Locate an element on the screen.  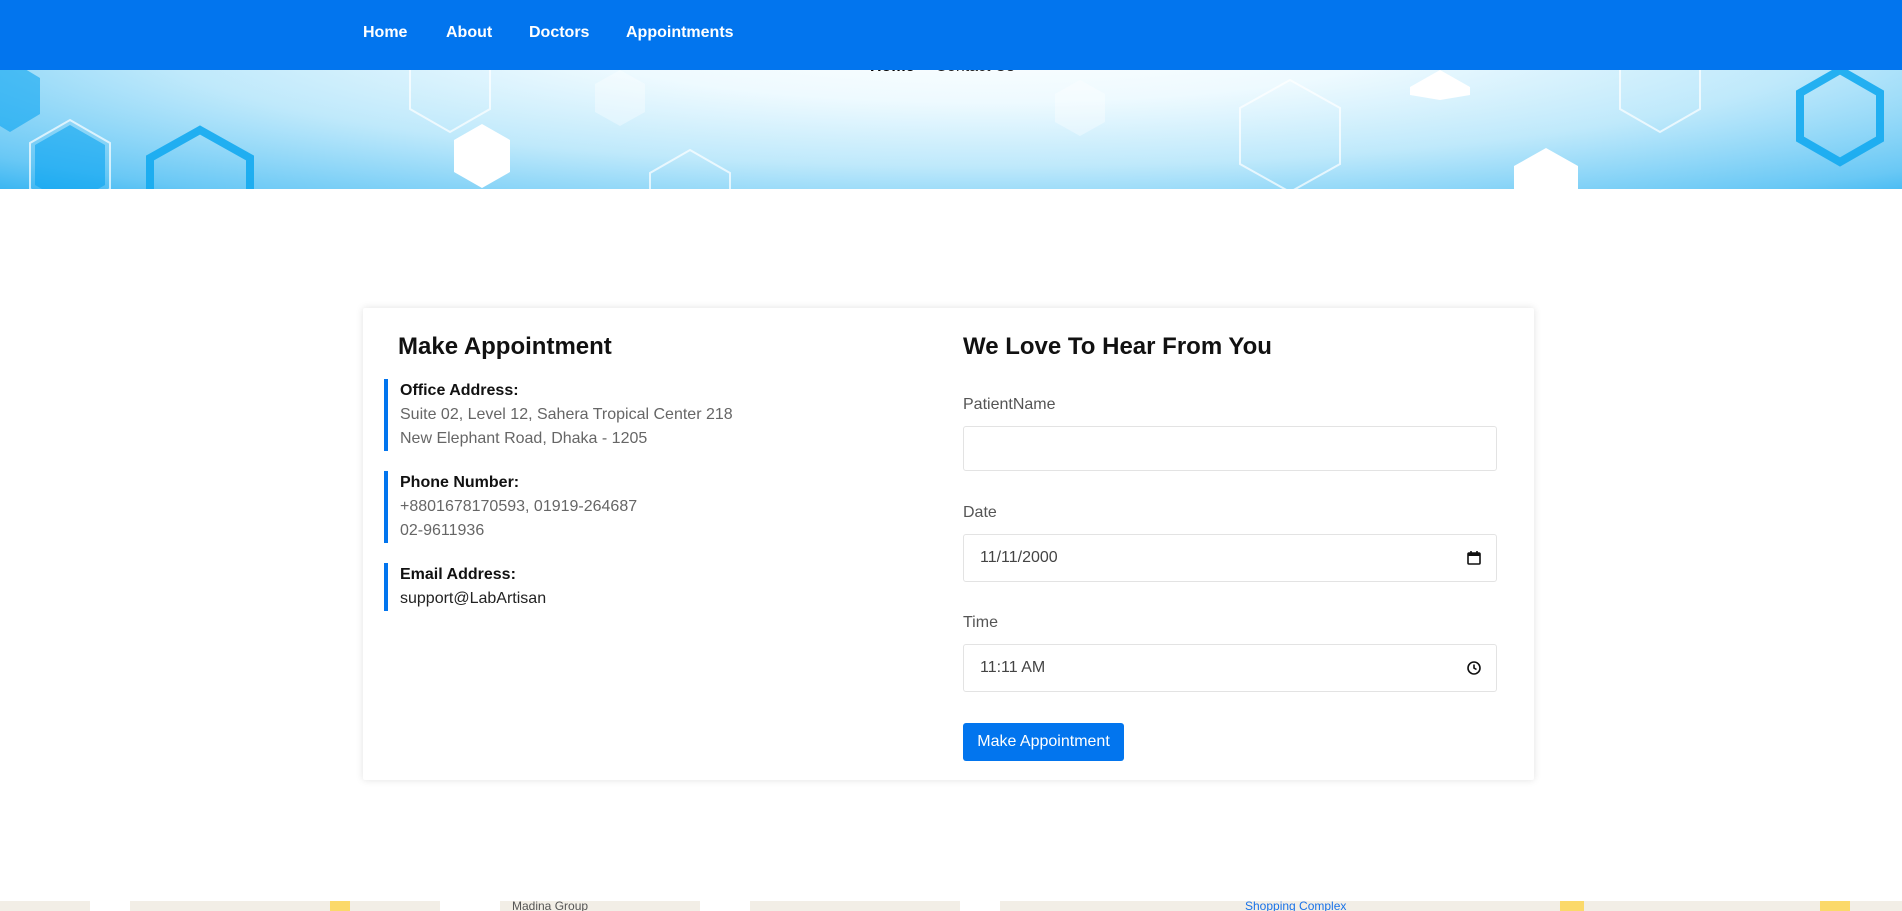
make-appointment-button: Make Appointment is located at coordinates (1043, 742).